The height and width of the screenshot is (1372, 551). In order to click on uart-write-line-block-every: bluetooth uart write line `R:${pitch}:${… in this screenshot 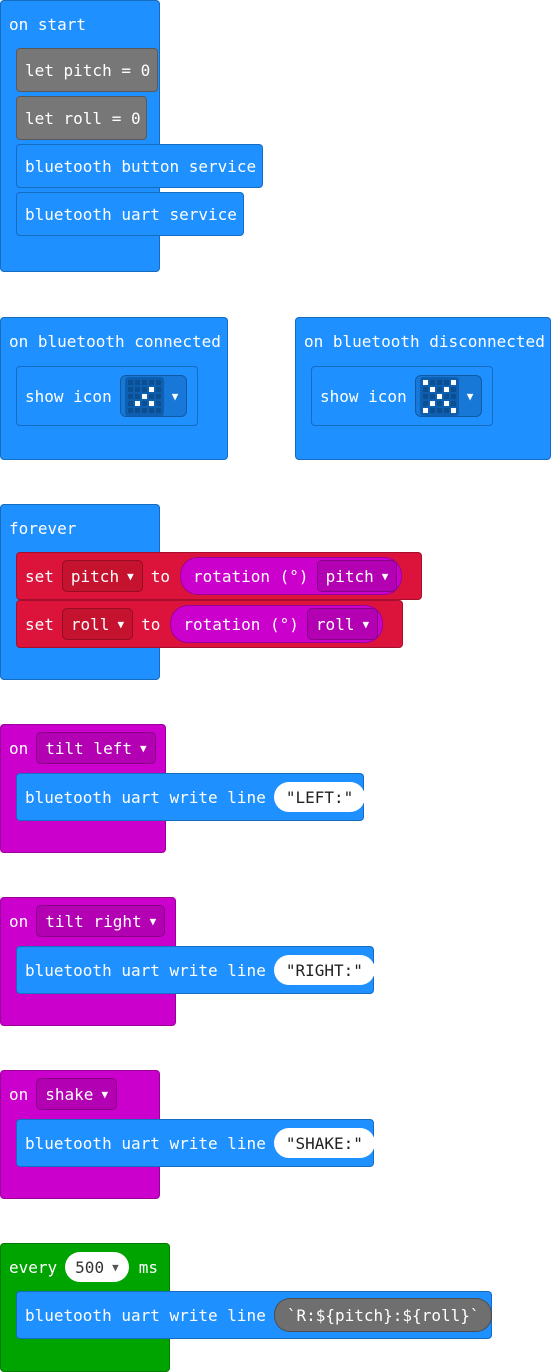, I will do `click(254, 1315)`.